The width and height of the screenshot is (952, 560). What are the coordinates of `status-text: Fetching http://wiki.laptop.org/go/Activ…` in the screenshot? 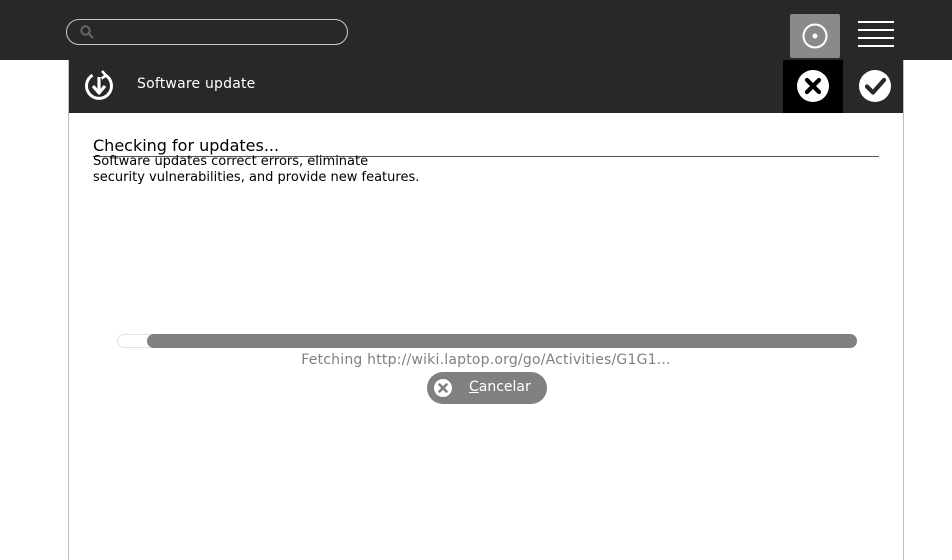 It's located at (486, 360).